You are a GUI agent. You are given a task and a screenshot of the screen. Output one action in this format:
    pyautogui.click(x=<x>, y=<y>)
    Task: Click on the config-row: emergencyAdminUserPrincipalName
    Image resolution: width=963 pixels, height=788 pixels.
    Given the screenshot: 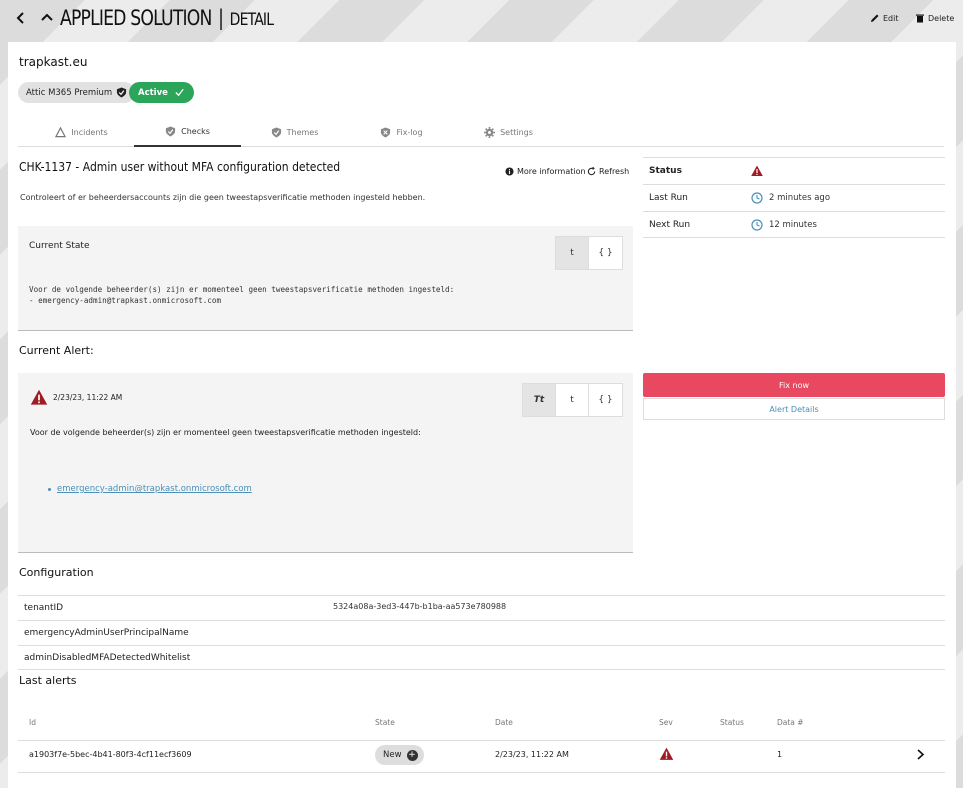 What is the action you would take?
    pyautogui.click(x=481, y=632)
    